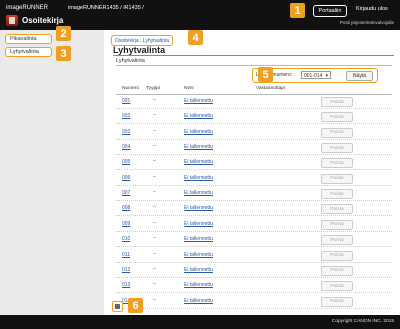  Describe the element at coordinates (254, 208) in the screenshot. I see `table-row: 008 – Ei tallennettu Poista` at that location.